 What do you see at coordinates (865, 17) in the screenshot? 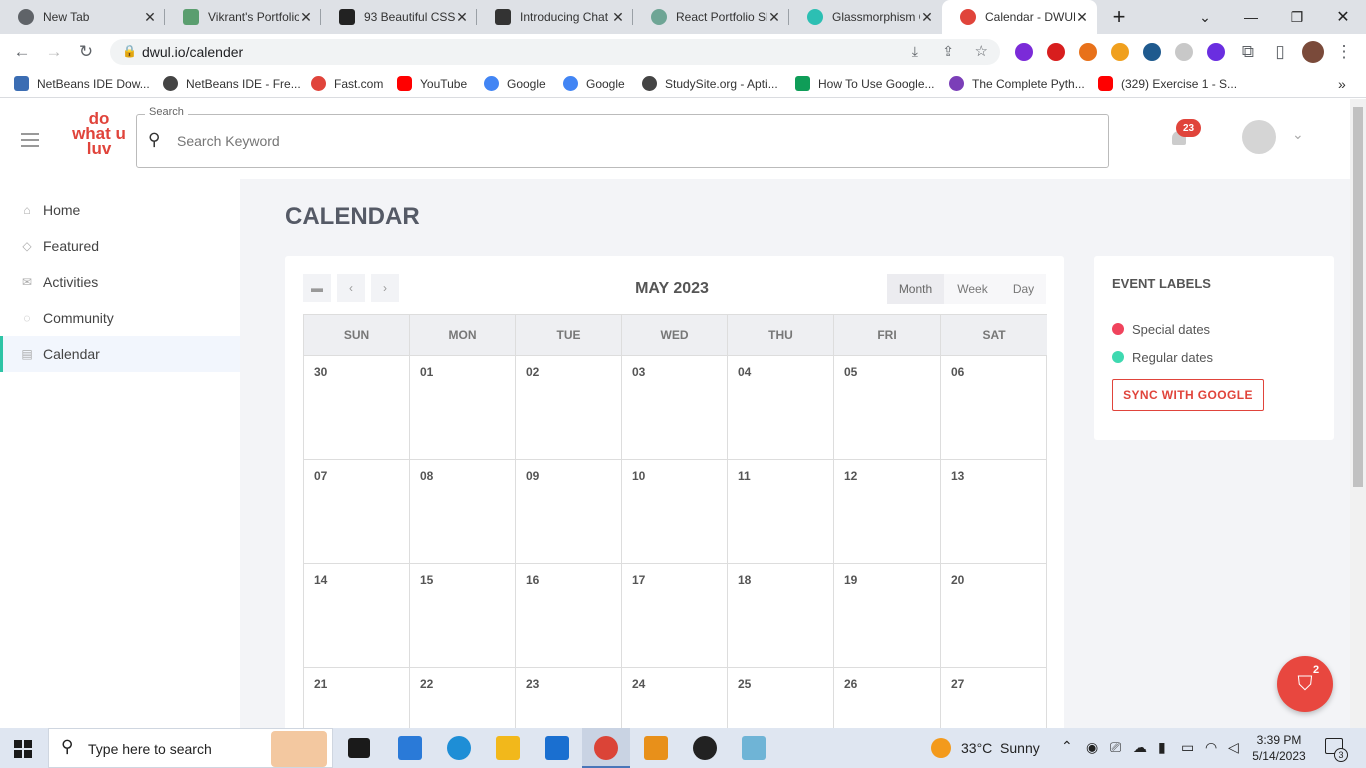
I see `tab-glassmorphism: Glassmorphism C ✕` at bounding box center [865, 17].